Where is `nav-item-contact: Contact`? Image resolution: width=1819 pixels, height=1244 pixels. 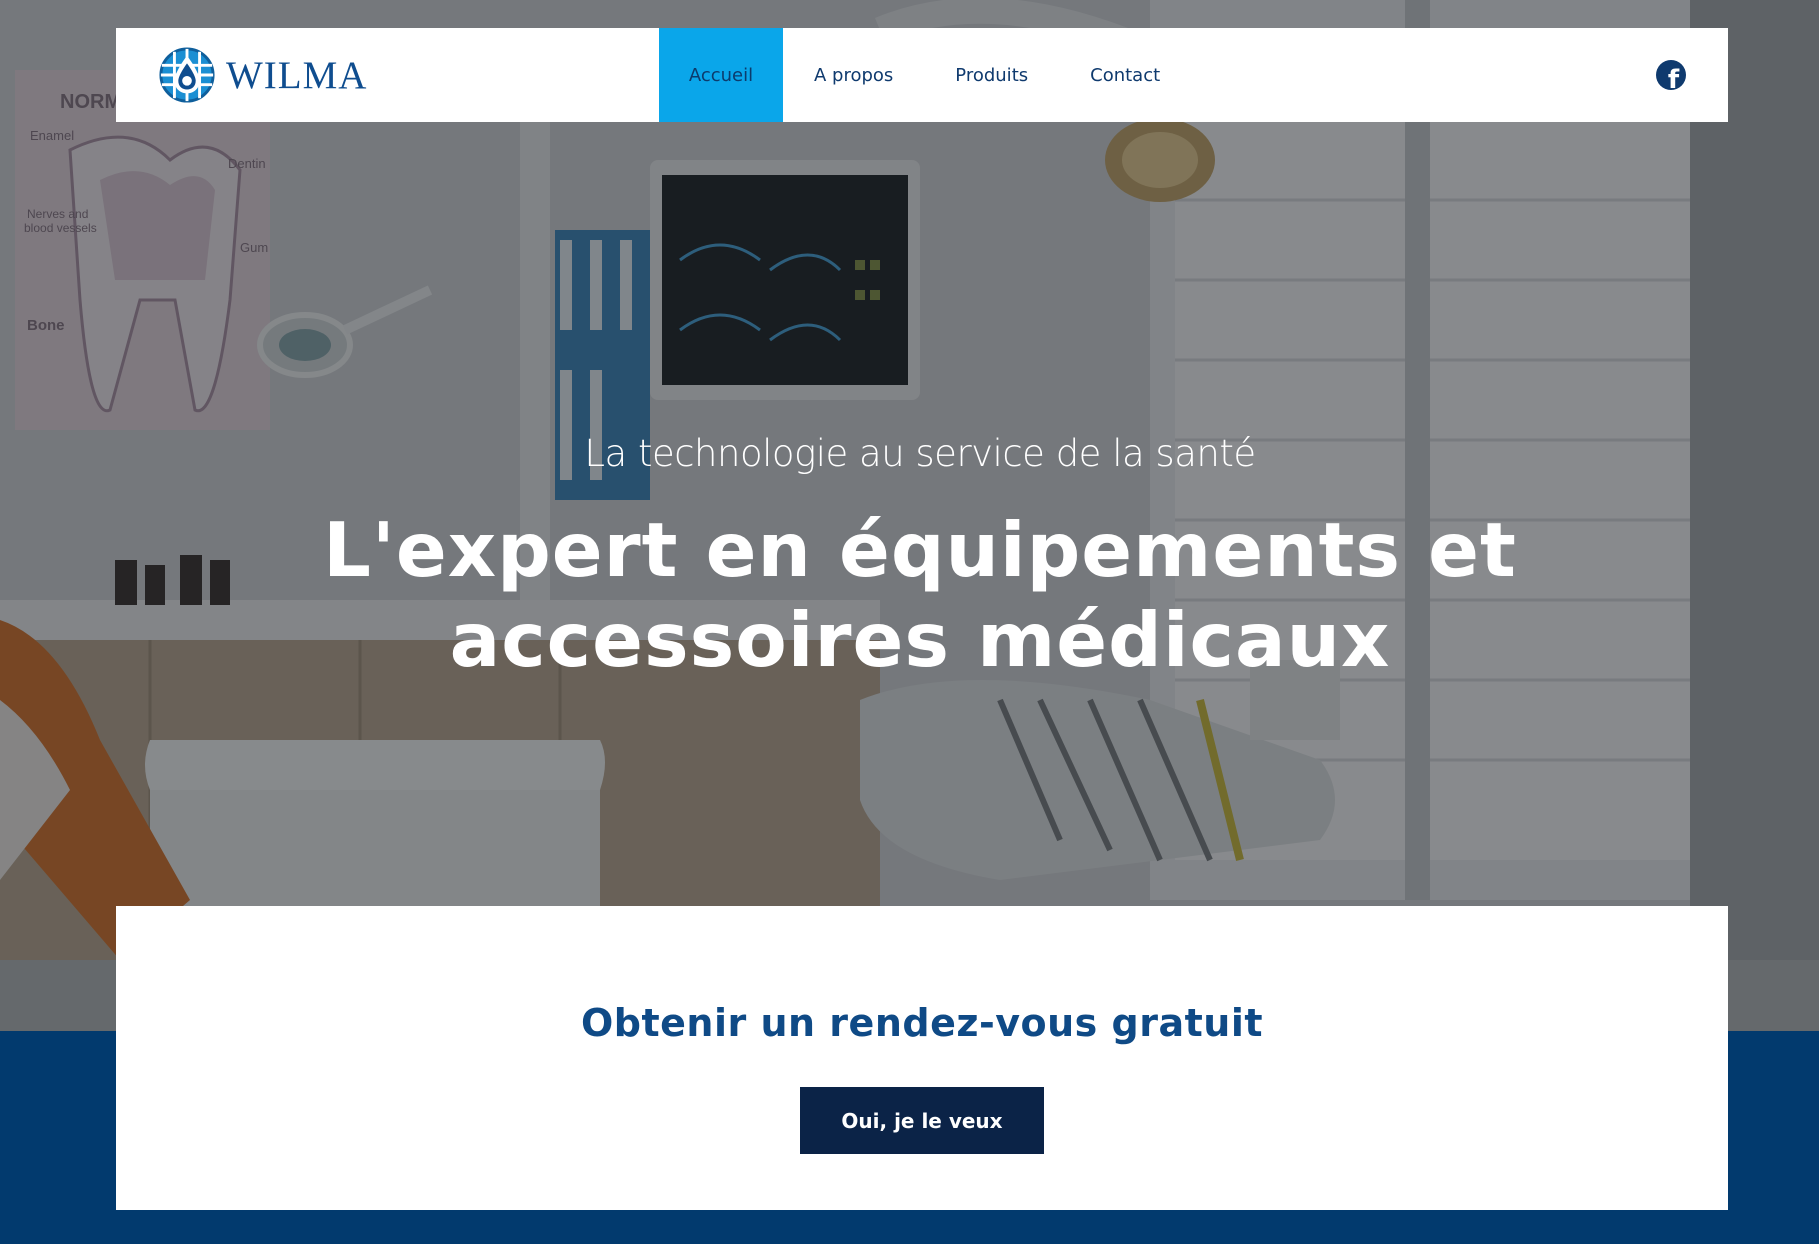
nav-item-contact: Contact is located at coordinates (1125, 75).